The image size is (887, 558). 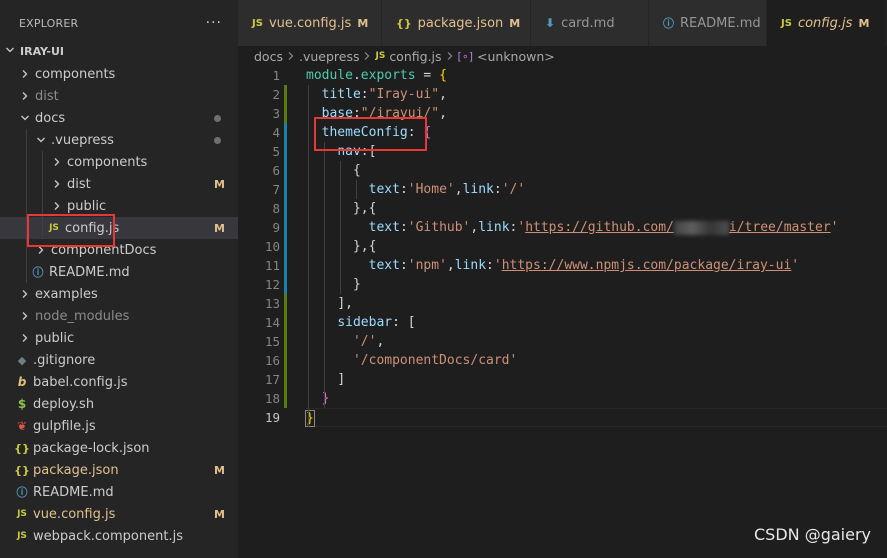 I want to click on tree-item: dist, so click(x=119, y=96).